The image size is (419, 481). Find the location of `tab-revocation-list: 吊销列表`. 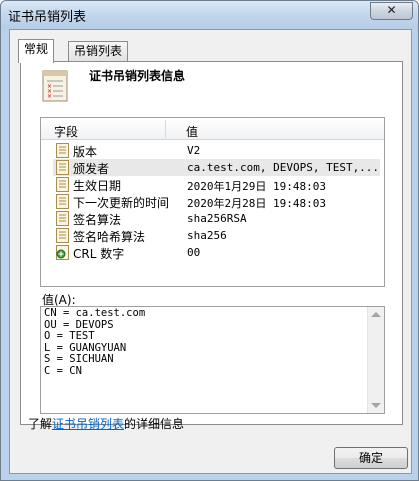

tab-revocation-list: 吊销列表 is located at coordinates (98, 51).